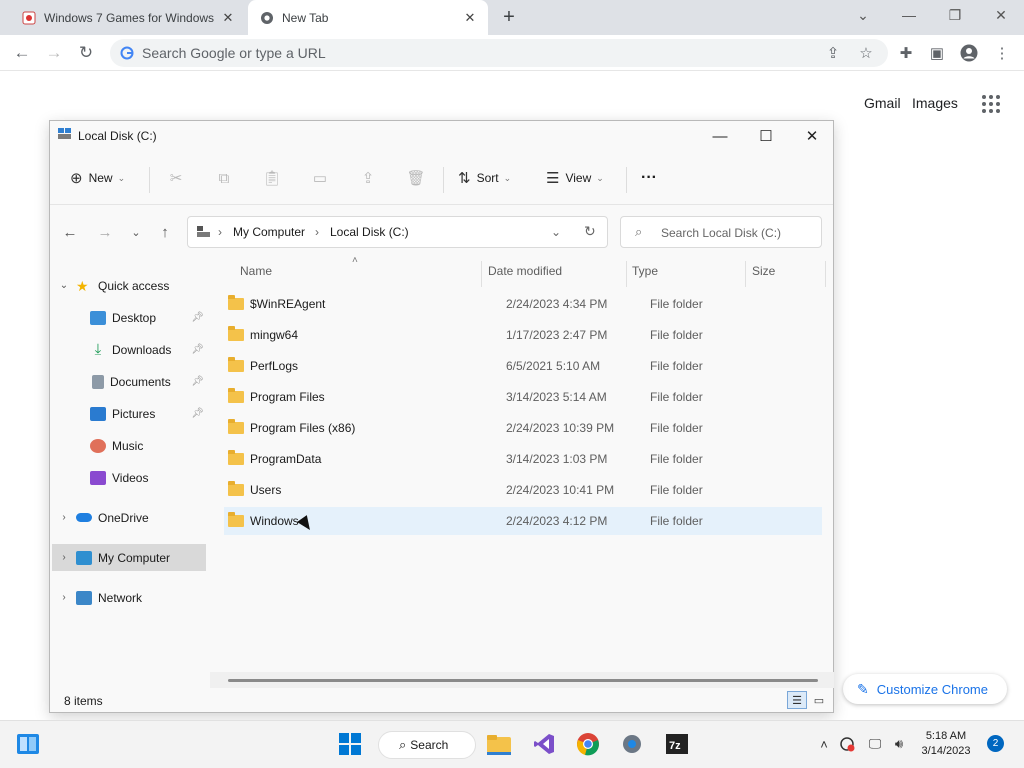  Describe the element at coordinates (1001, 15) in the screenshot. I see `close-window-icon: ✕` at that location.